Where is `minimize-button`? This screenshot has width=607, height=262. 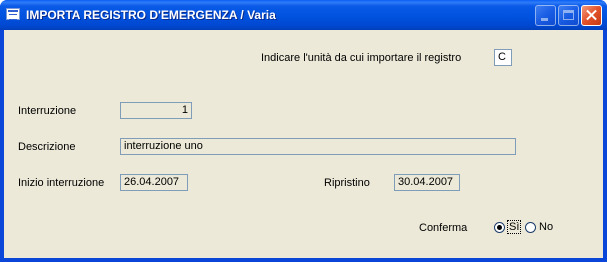 minimize-button is located at coordinates (545, 15).